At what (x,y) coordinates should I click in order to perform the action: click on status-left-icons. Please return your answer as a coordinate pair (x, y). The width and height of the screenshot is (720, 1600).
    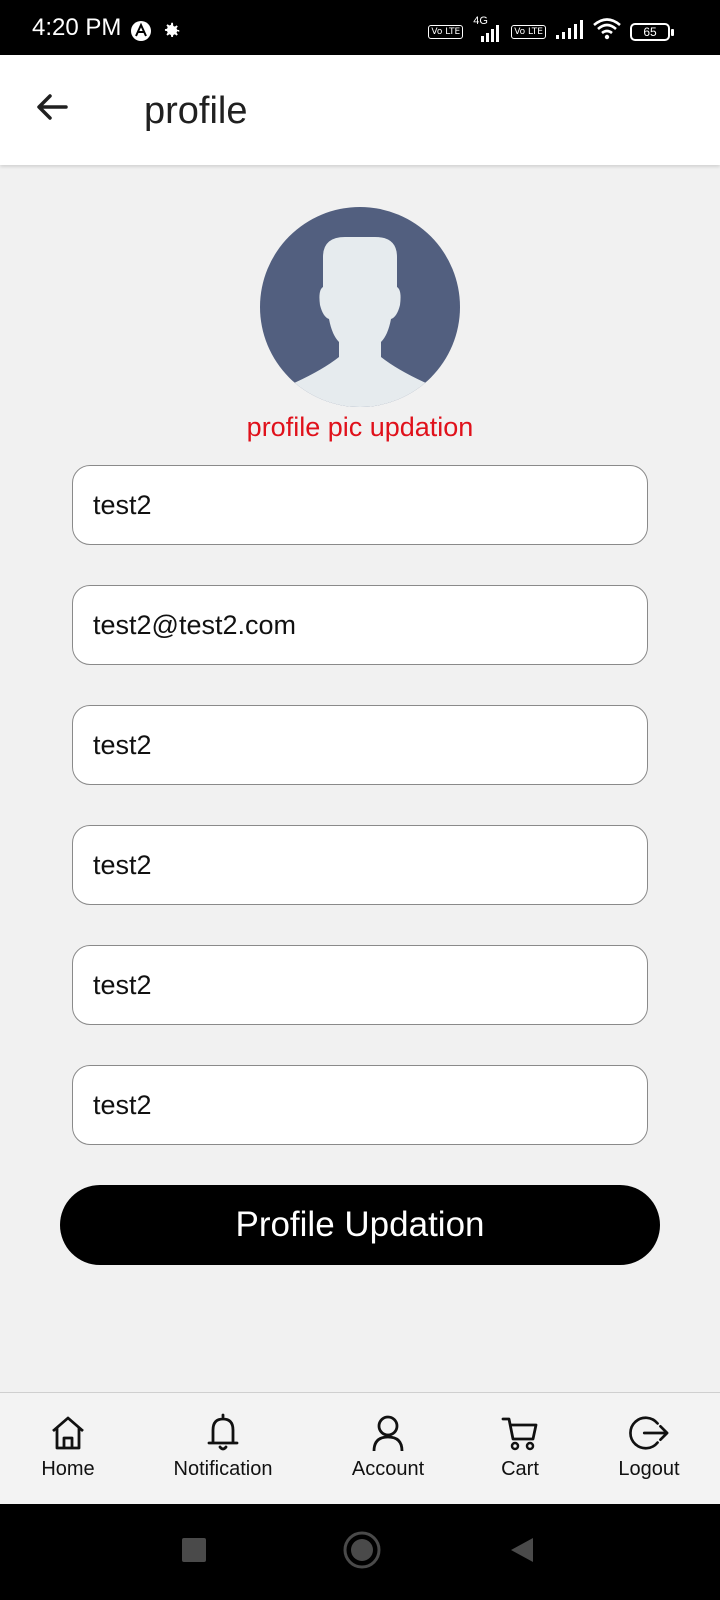
    Looking at the image, I should click on (156, 33).